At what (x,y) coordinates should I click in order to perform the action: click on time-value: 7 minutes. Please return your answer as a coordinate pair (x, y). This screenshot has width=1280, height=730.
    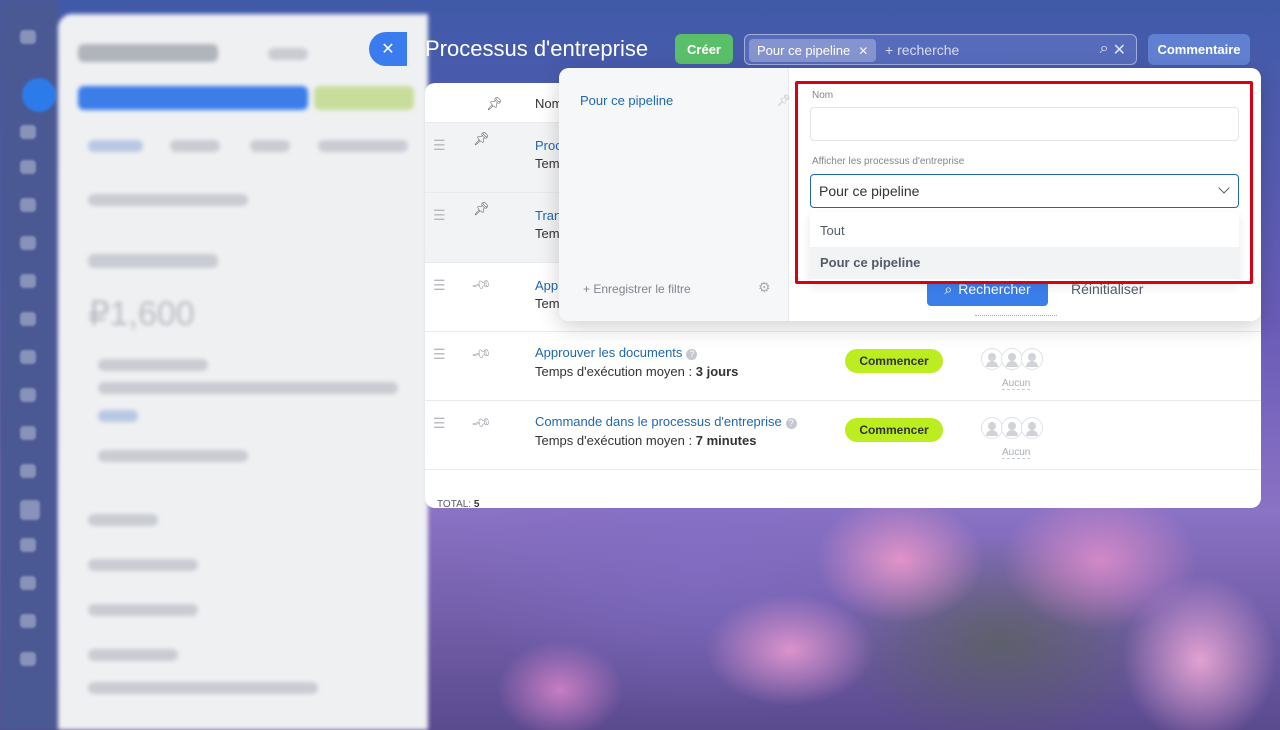
    Looking at the image, I should click on (726, 440).